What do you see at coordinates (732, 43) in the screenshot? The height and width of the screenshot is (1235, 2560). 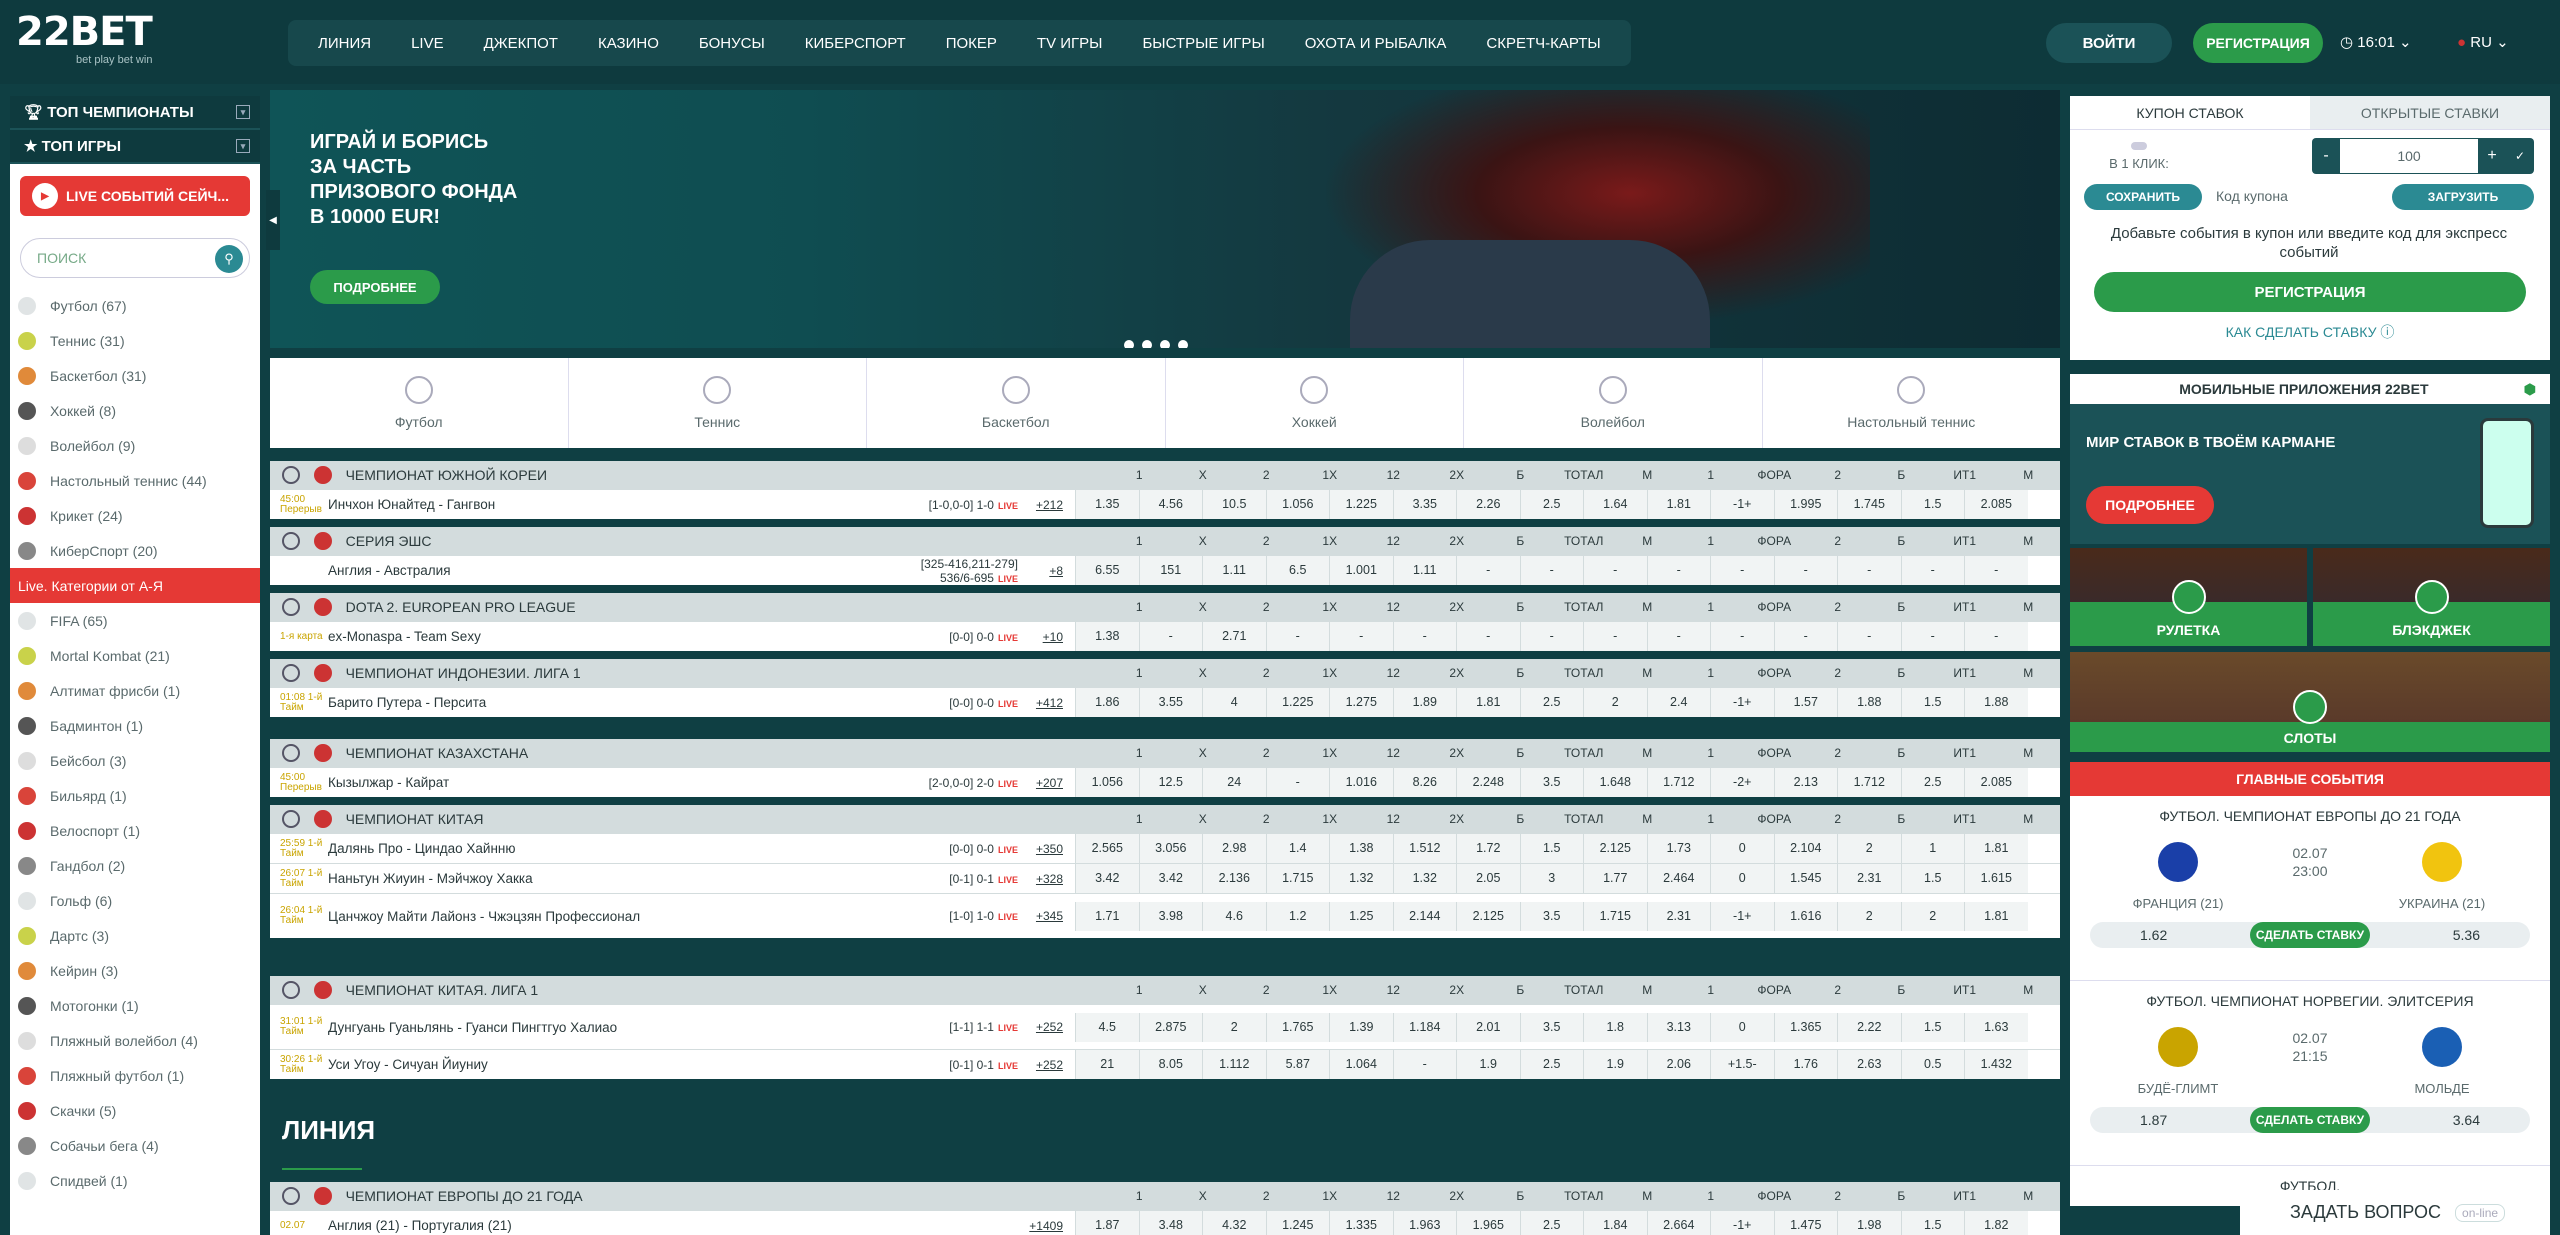 I see `nav-bonuses: БОНУСЫ` at bounding box center [732, 43].